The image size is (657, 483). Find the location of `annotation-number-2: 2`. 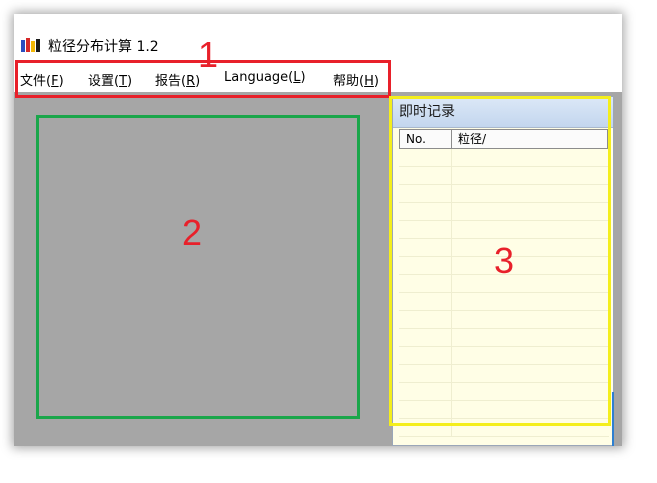

annotation-number-2: 2 is located at coordinates (192, 232).